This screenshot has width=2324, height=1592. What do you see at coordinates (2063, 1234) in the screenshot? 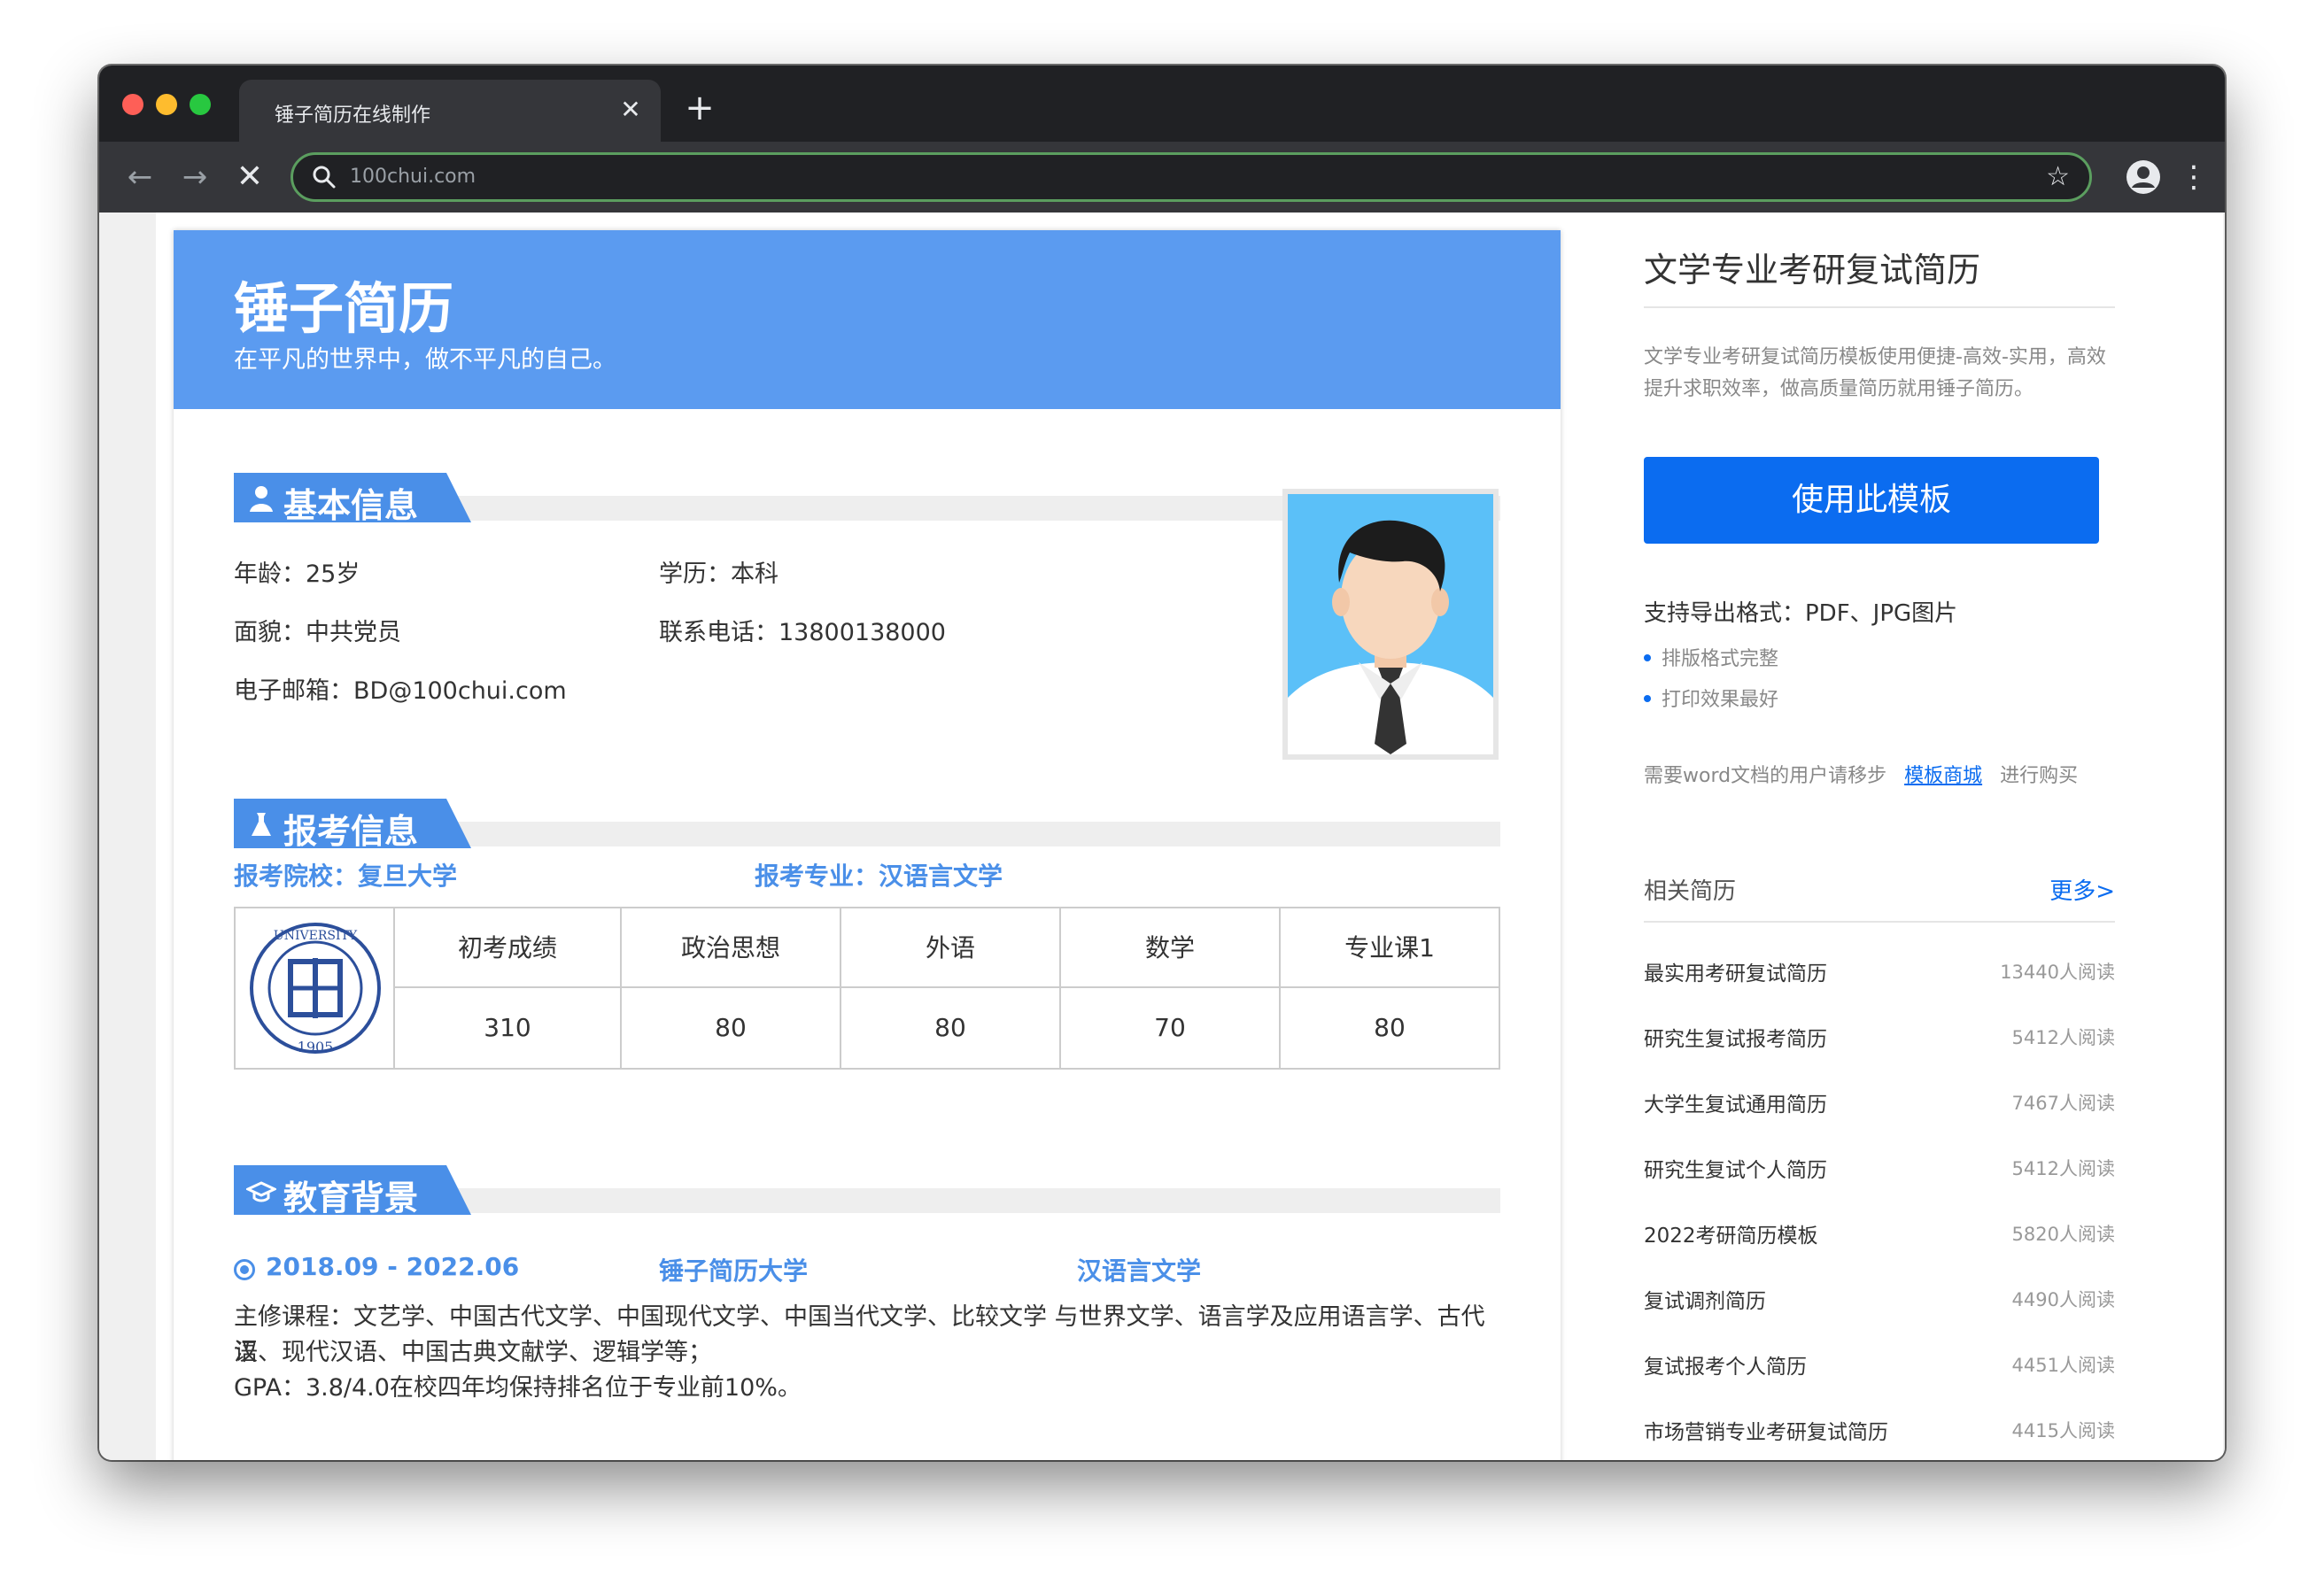
I see `related-item-count: 5820人阅读` at bounding box center [2063, 1234].